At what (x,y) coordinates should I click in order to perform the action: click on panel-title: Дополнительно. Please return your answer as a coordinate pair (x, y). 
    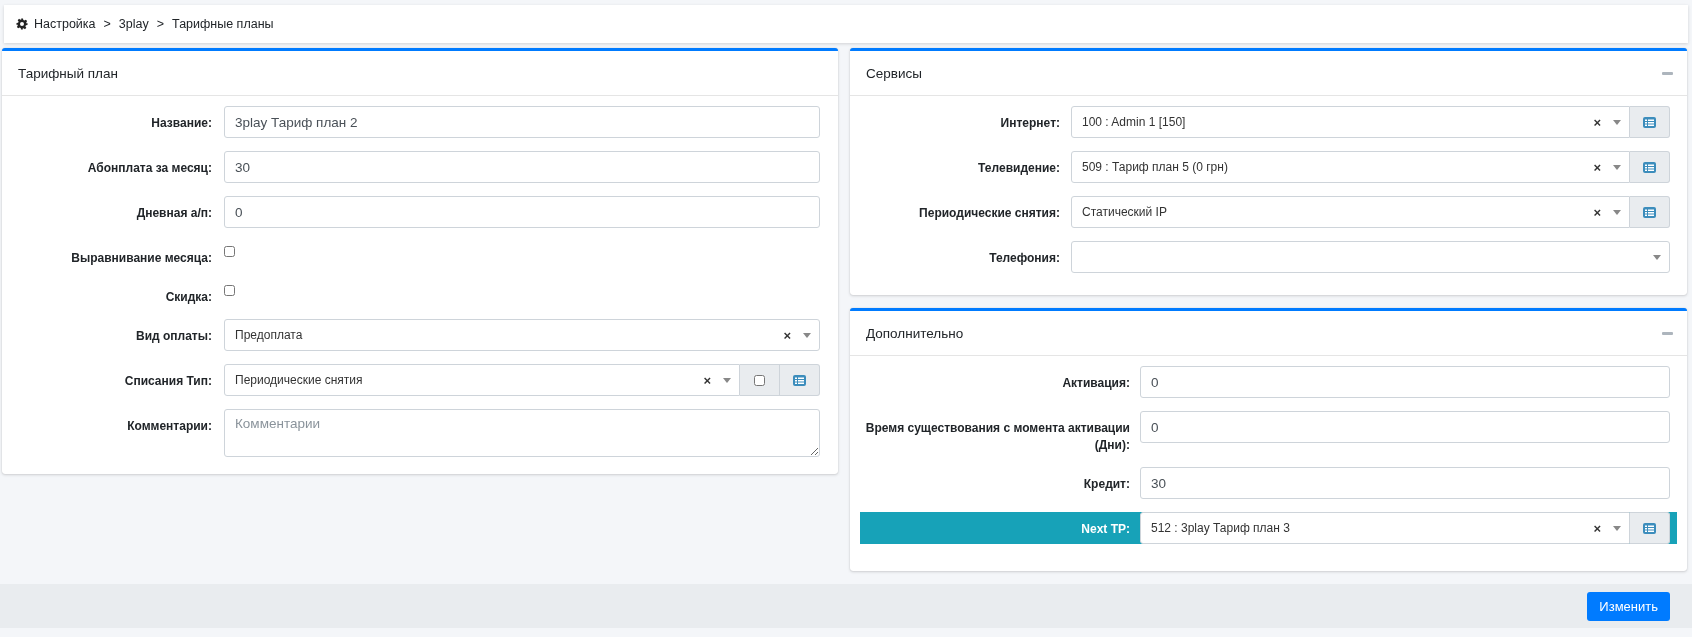
    Looking at the image, I should click on (915, 333).